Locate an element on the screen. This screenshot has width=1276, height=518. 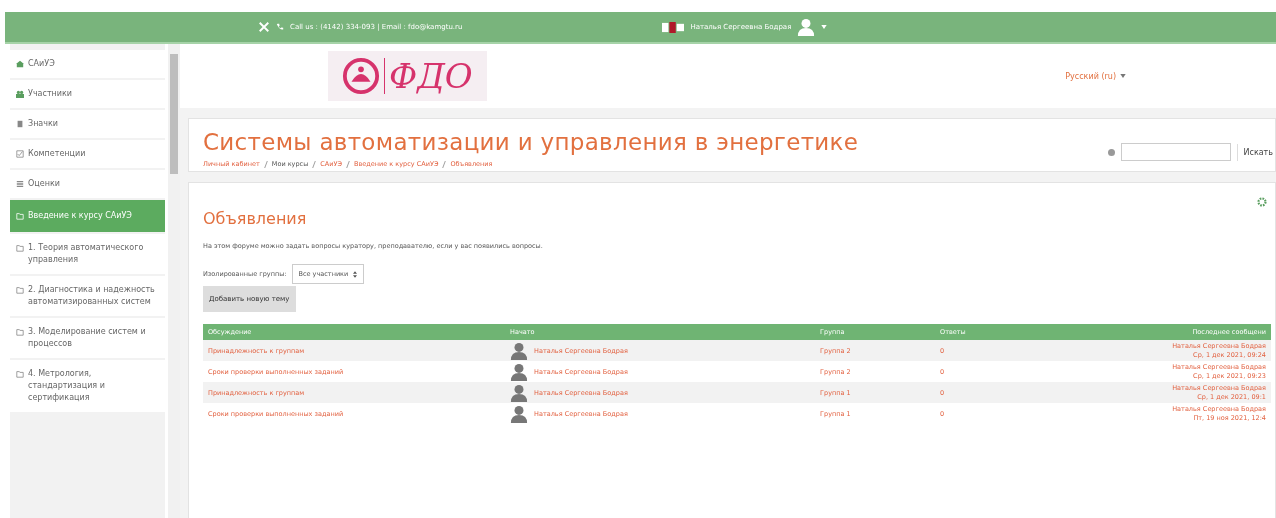
sidebar-item: Компетенции is located at coordinates (87, 154).